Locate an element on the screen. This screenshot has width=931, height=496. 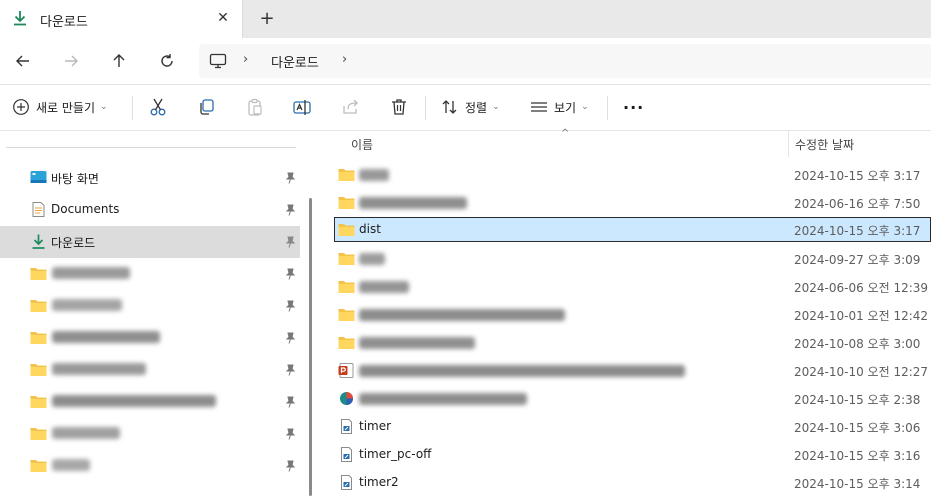
file-row: 2024-10-15 오후 3:17 is located at coordinates (632, 174).